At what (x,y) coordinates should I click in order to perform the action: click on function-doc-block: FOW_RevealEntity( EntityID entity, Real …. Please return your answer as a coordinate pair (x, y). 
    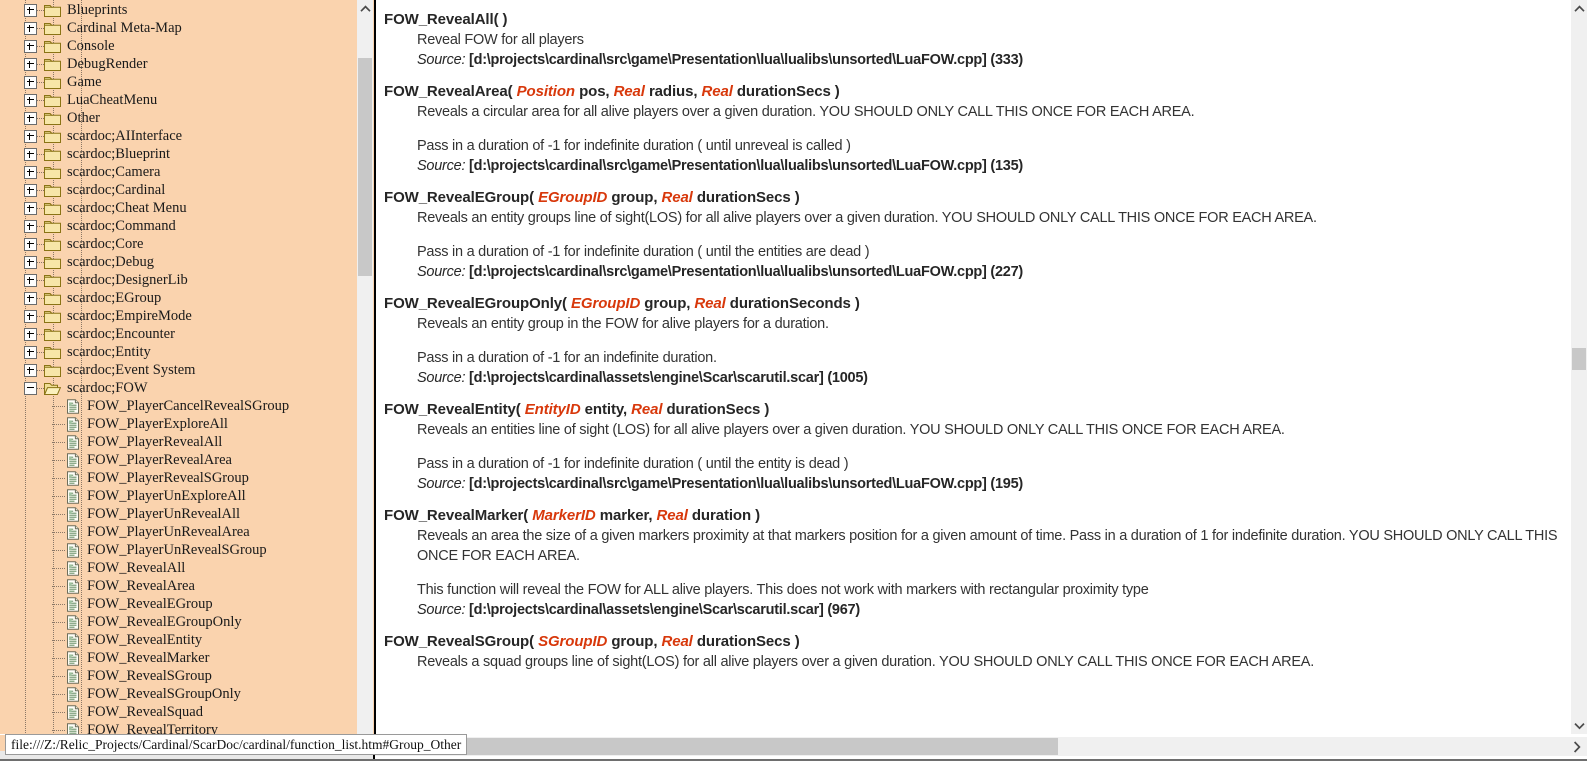
    Looking at the image, I should click on (974, 447).